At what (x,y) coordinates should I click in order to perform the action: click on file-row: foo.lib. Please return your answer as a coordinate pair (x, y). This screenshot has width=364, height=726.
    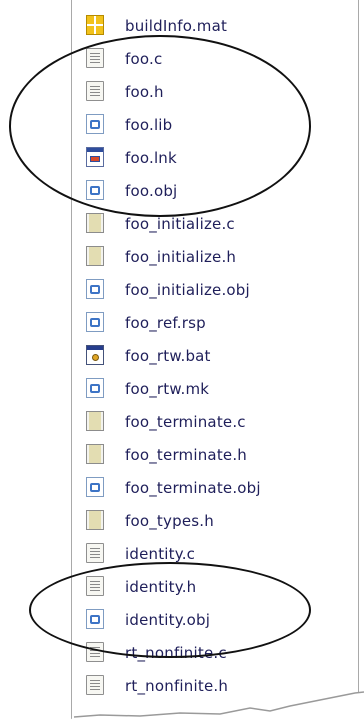
    Looking at the image, I should click on (215, 124).